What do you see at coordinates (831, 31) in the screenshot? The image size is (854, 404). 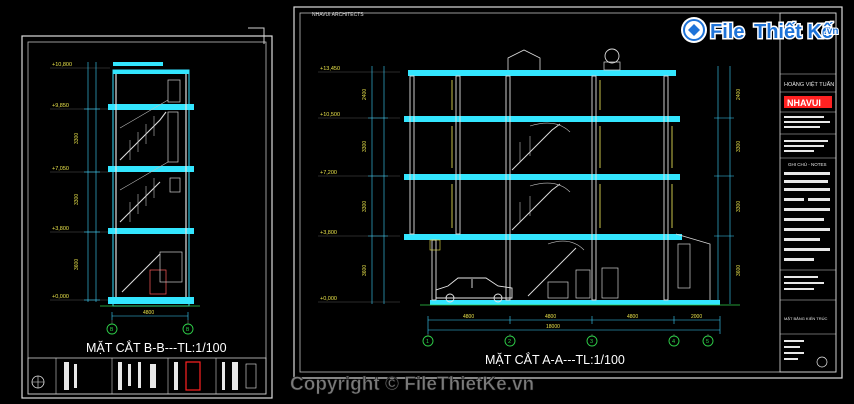 I see `watermark-brand-c: .vn` at bounding box center [831, 31].